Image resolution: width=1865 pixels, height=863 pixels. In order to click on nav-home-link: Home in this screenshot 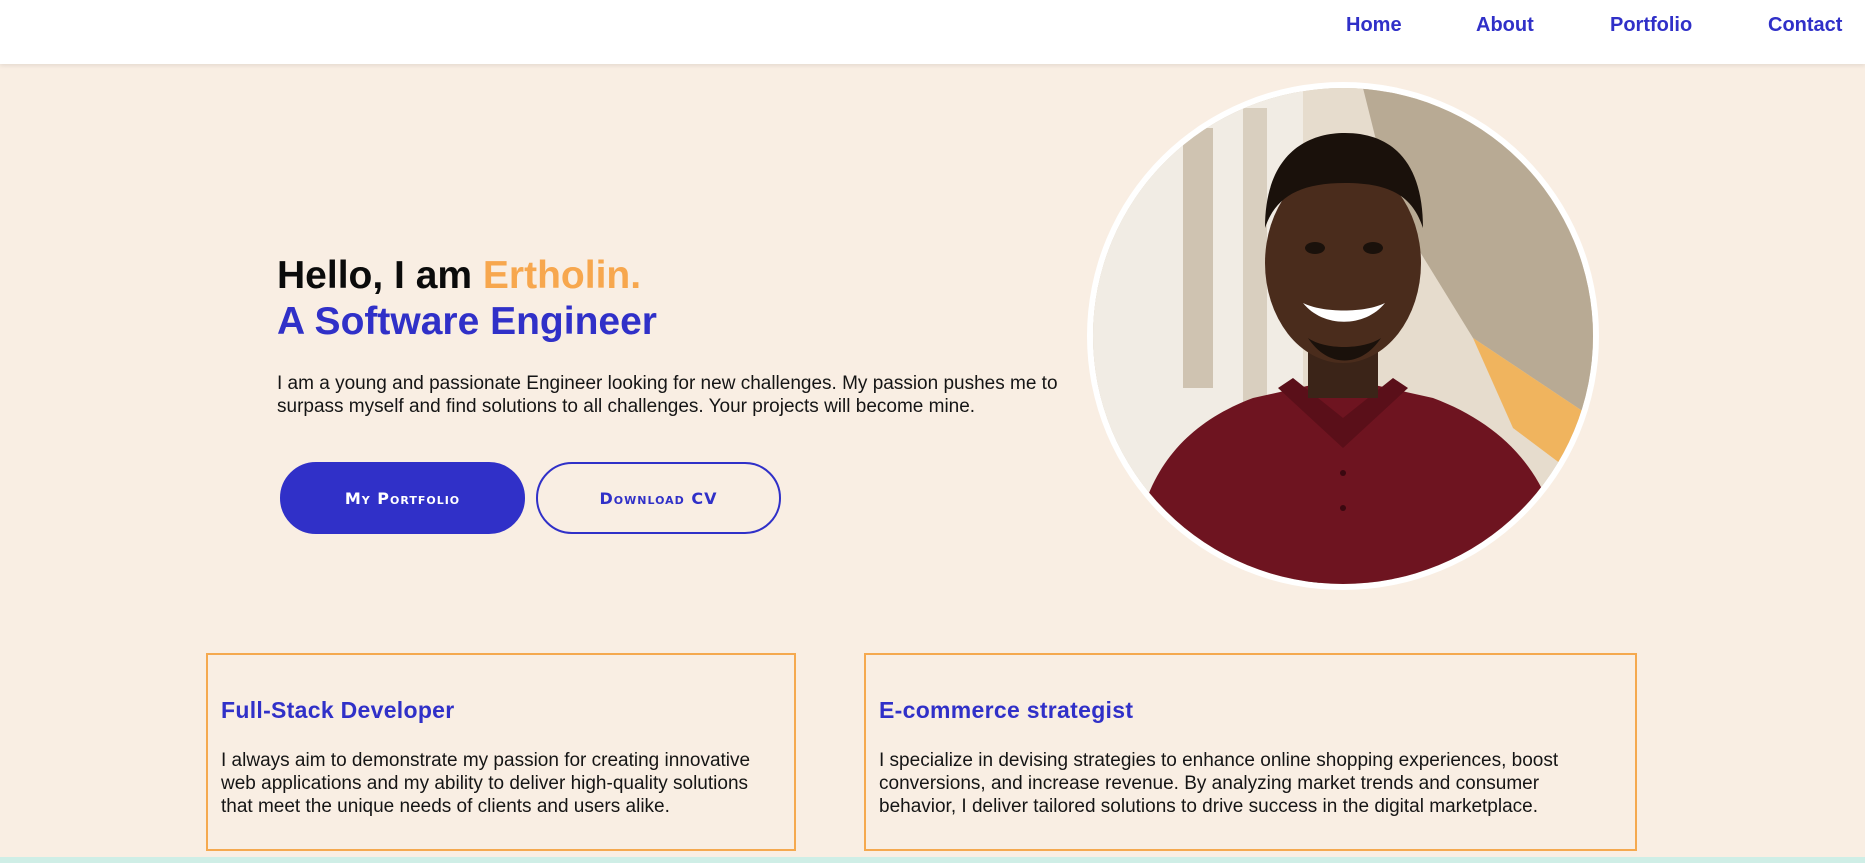, I will do `click(1374, 25)`.